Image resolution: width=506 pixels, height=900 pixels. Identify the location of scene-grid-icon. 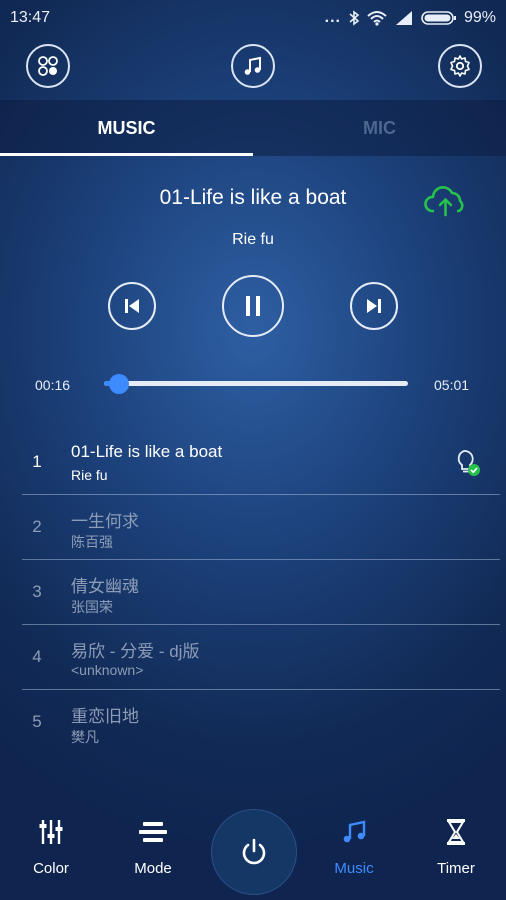
(48, 66).